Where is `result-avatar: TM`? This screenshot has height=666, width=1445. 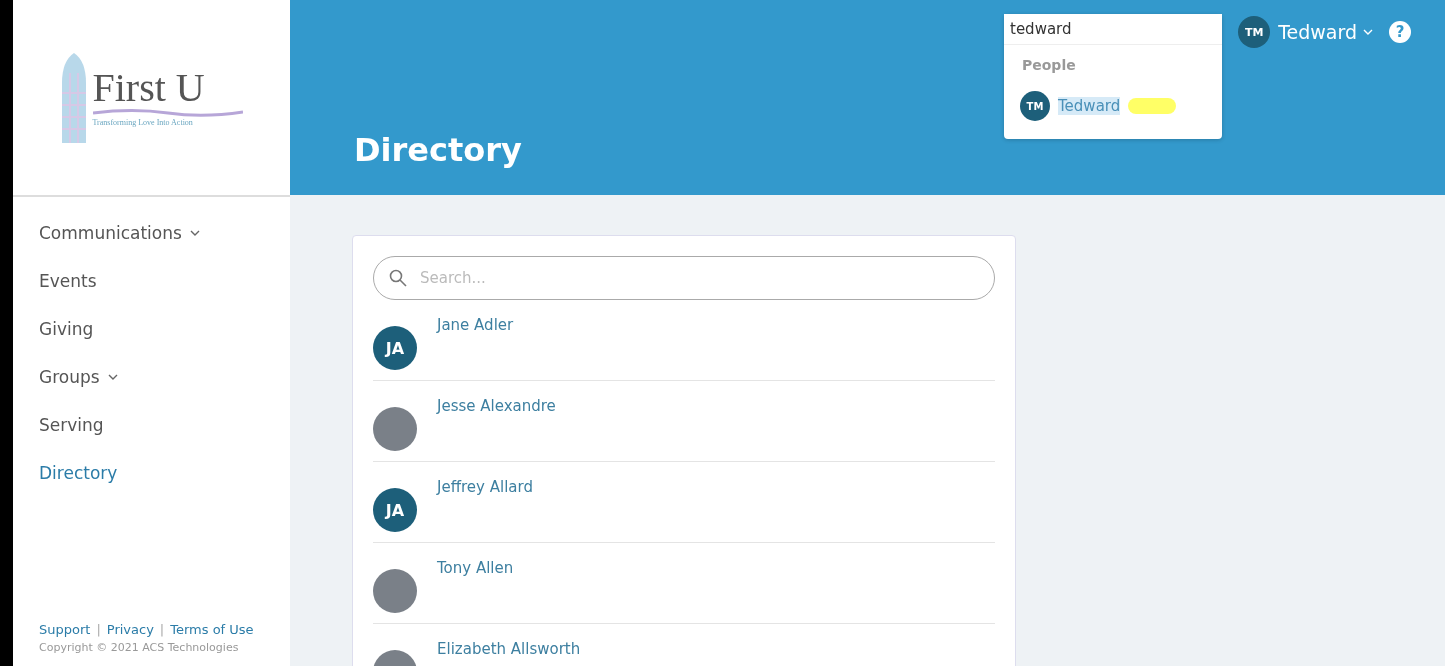
result-avatar: TM is located at coordinates (1035, 106).